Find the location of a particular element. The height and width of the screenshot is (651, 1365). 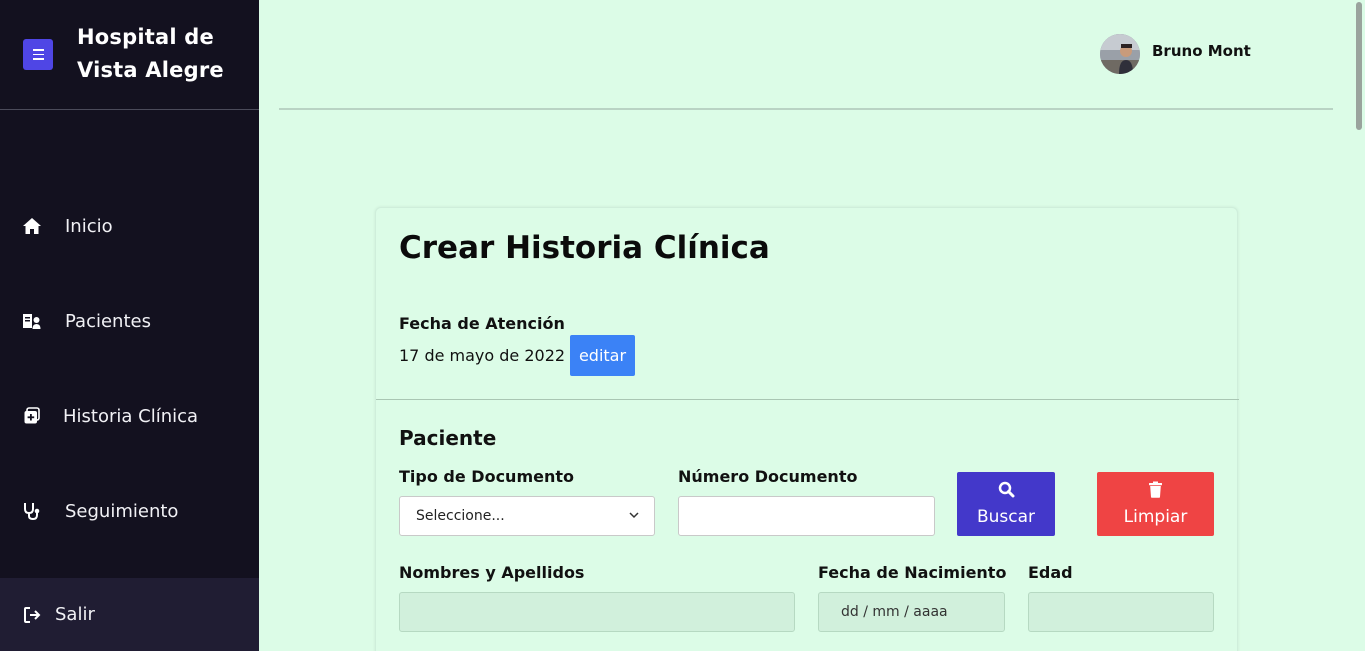

sidebar-item-historia-clinica: Historia Clínica is located at coordinates (129, 416).